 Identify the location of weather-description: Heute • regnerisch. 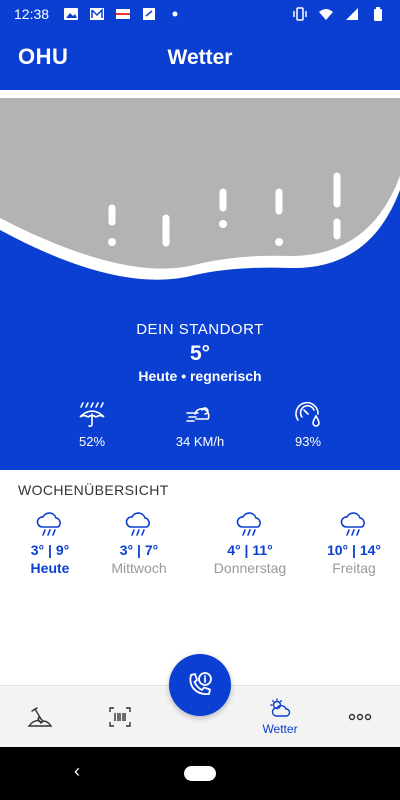
(200, 376).